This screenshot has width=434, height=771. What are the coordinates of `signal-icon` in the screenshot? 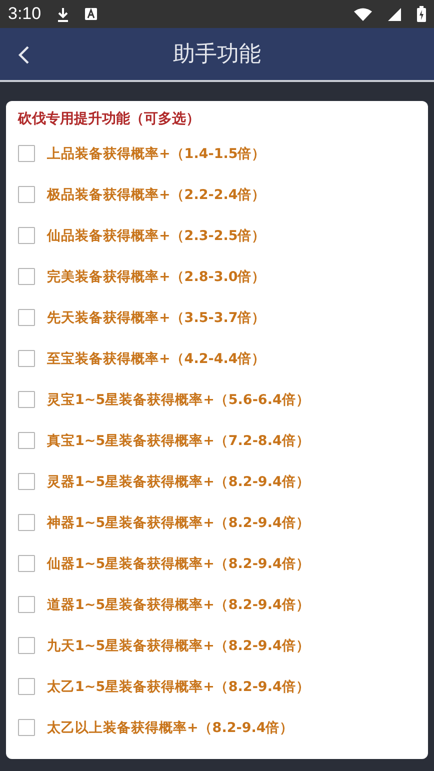 It's located at (394, 14).